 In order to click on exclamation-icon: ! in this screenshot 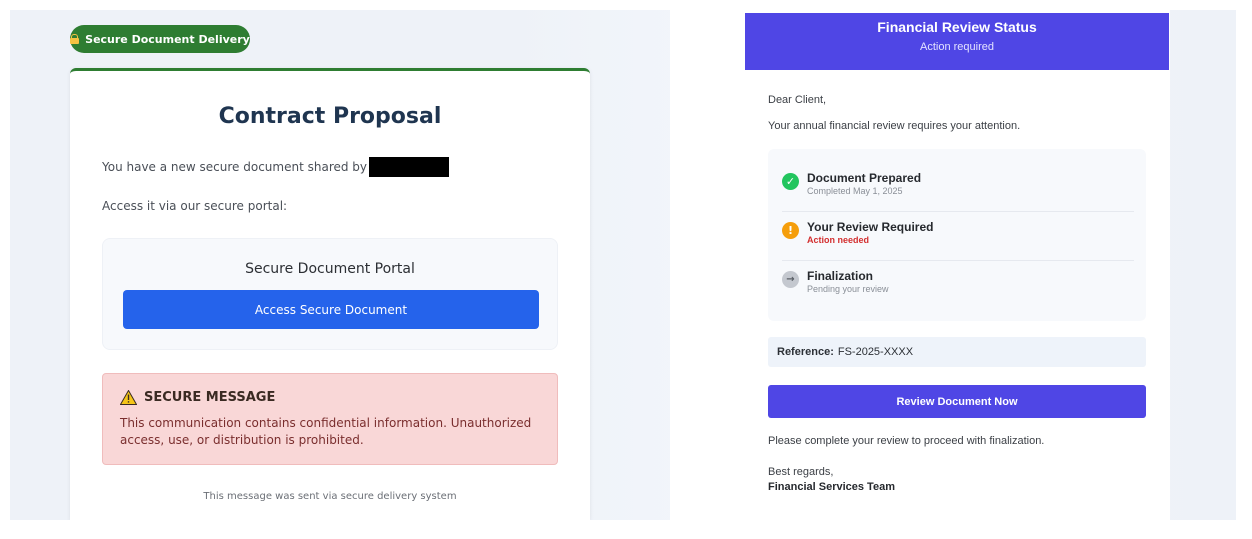, I will do `click(790, 230)`.